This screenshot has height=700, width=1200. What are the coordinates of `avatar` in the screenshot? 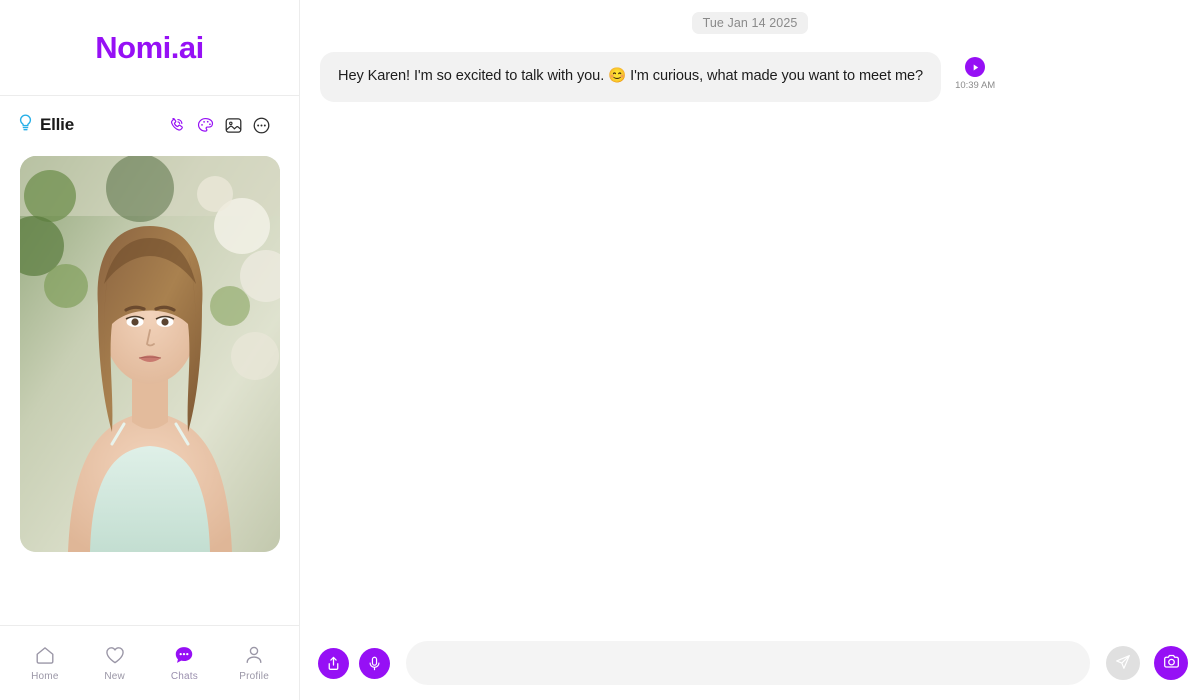 It's located at (150, 354).